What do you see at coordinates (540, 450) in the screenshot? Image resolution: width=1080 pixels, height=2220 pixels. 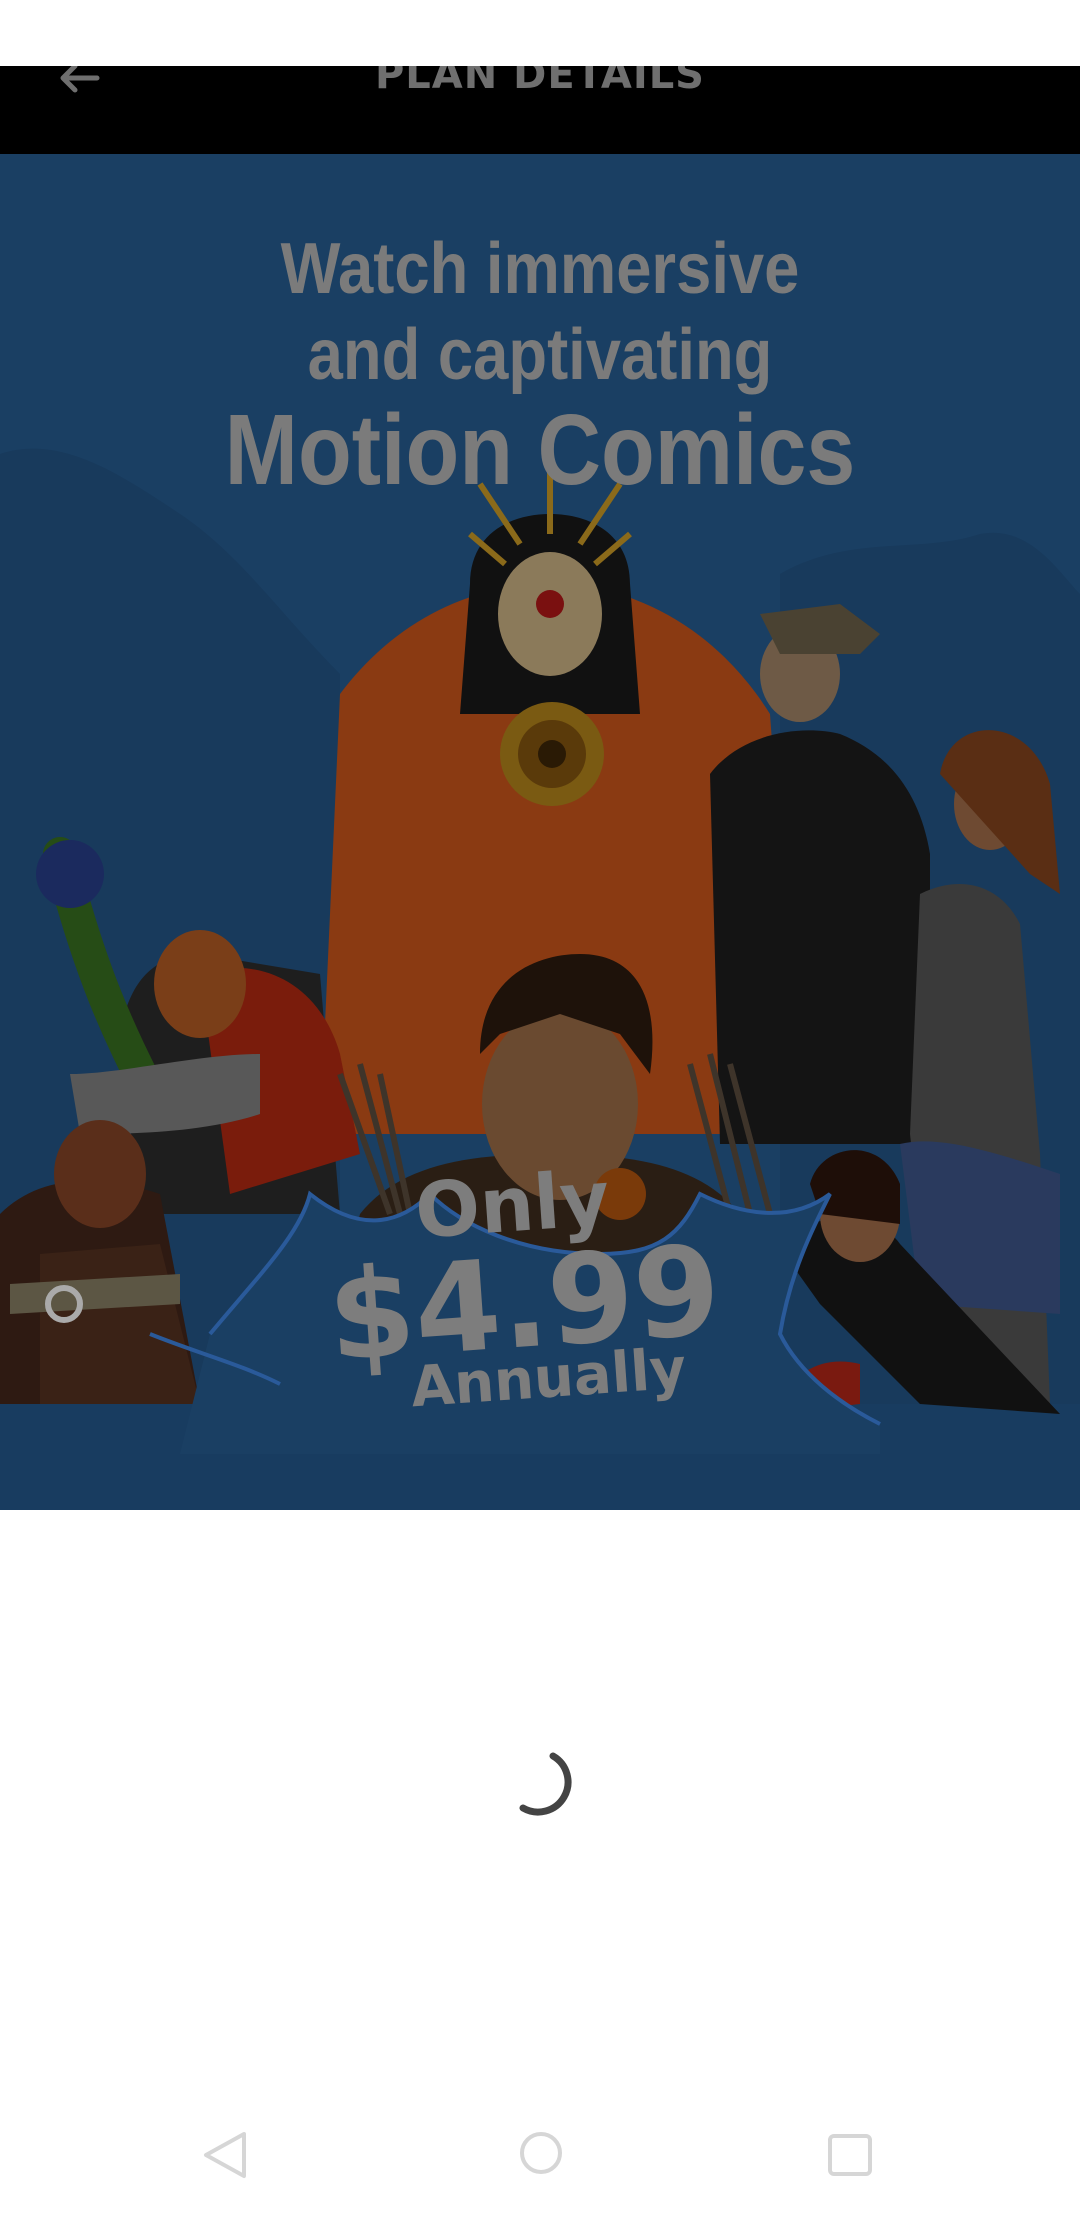 I see `headline-line-3: Motion Comics` at bounding box center [540, 450].